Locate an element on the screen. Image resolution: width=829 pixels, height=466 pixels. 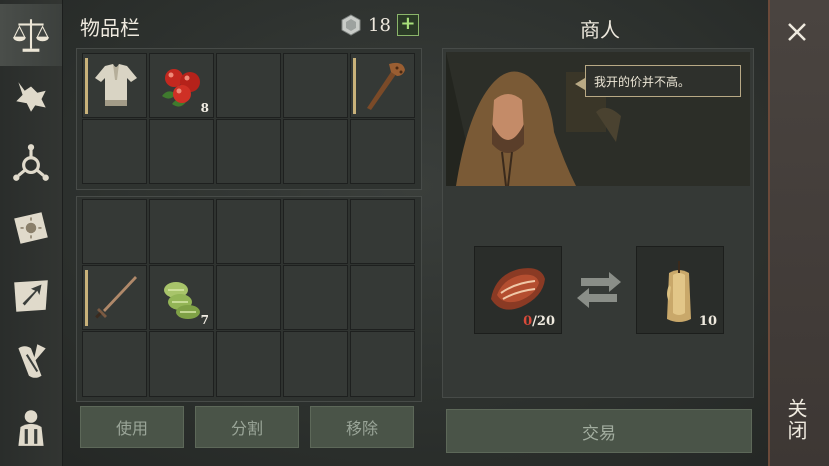
use-button: 使用 is located at coordinates (132, 427).